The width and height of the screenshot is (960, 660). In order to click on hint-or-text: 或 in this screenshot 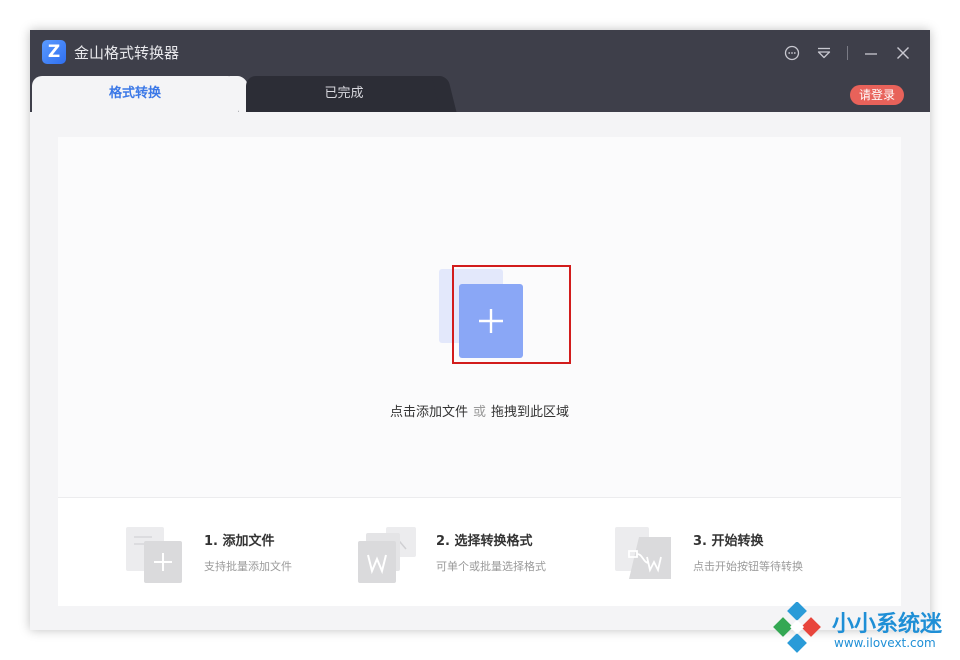, I will do `click(479, 412)`.